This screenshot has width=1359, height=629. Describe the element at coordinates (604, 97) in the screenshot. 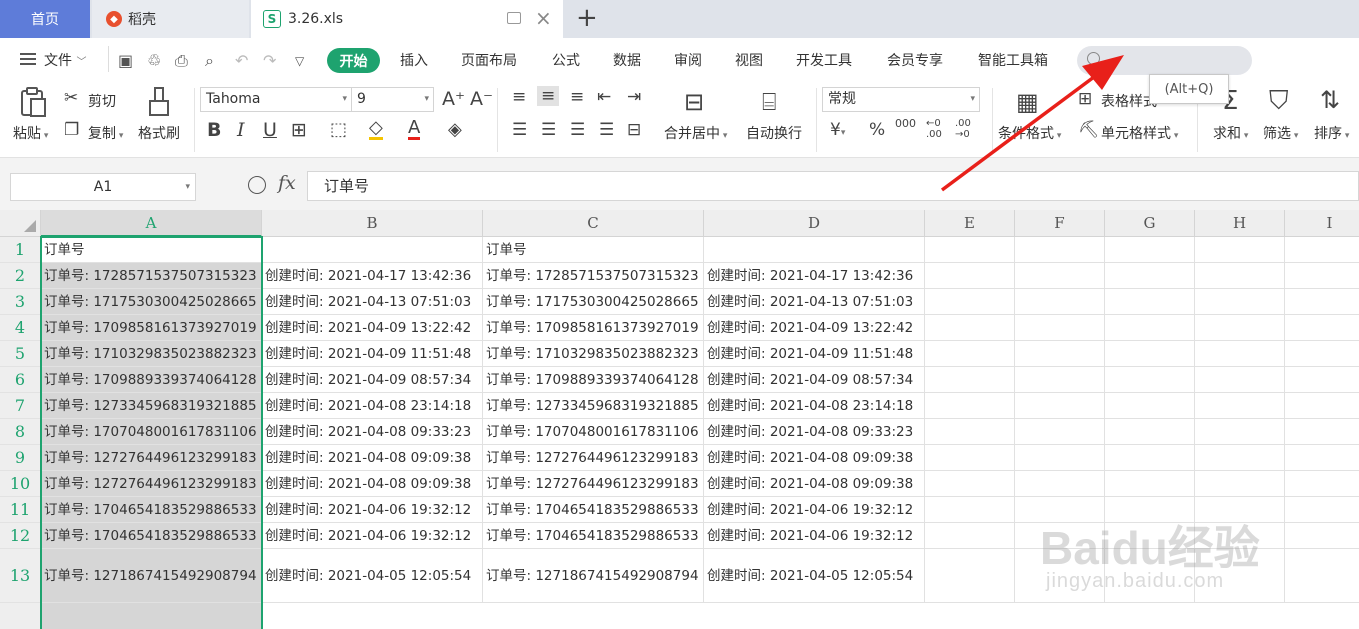

I see `decrease-indent-icon: ⇤` at that location.